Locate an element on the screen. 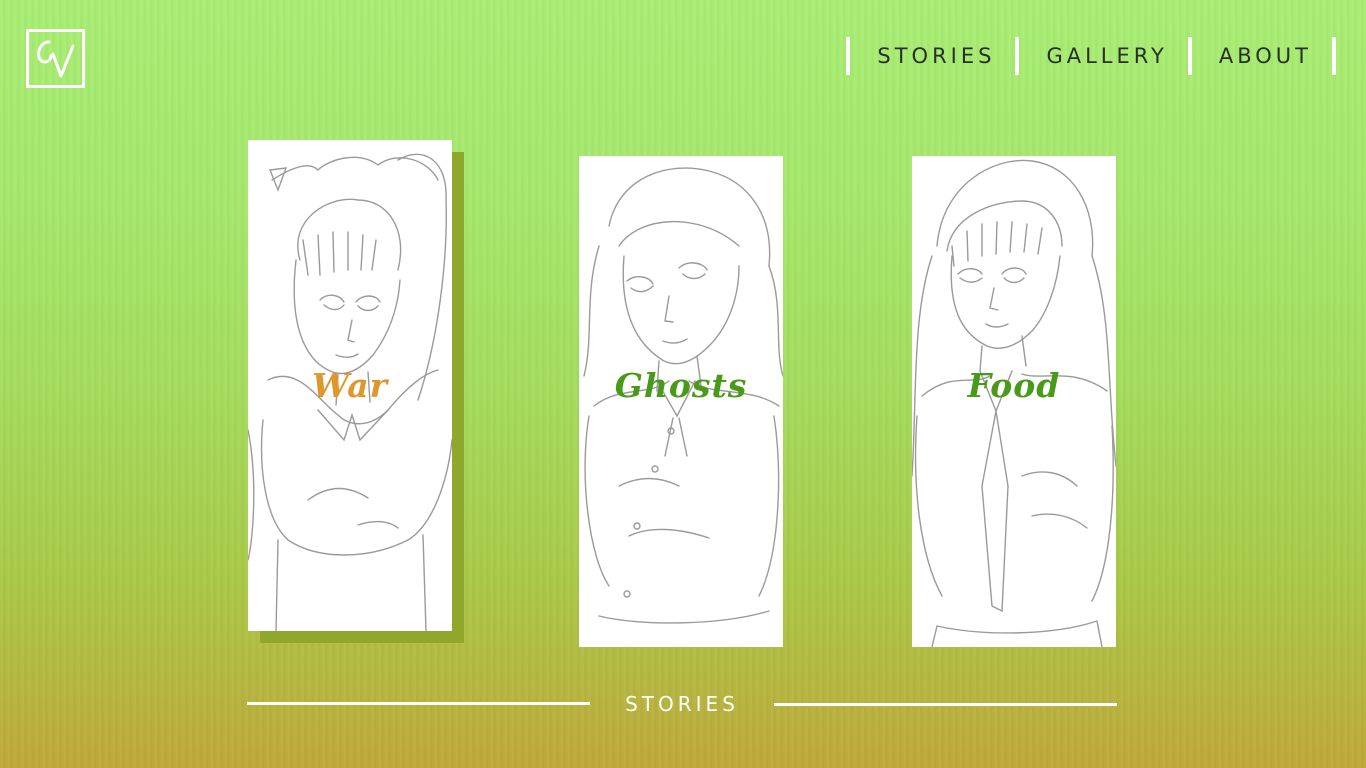  story-card-ghosts: Ghosts is located at coordinates (681, 401).